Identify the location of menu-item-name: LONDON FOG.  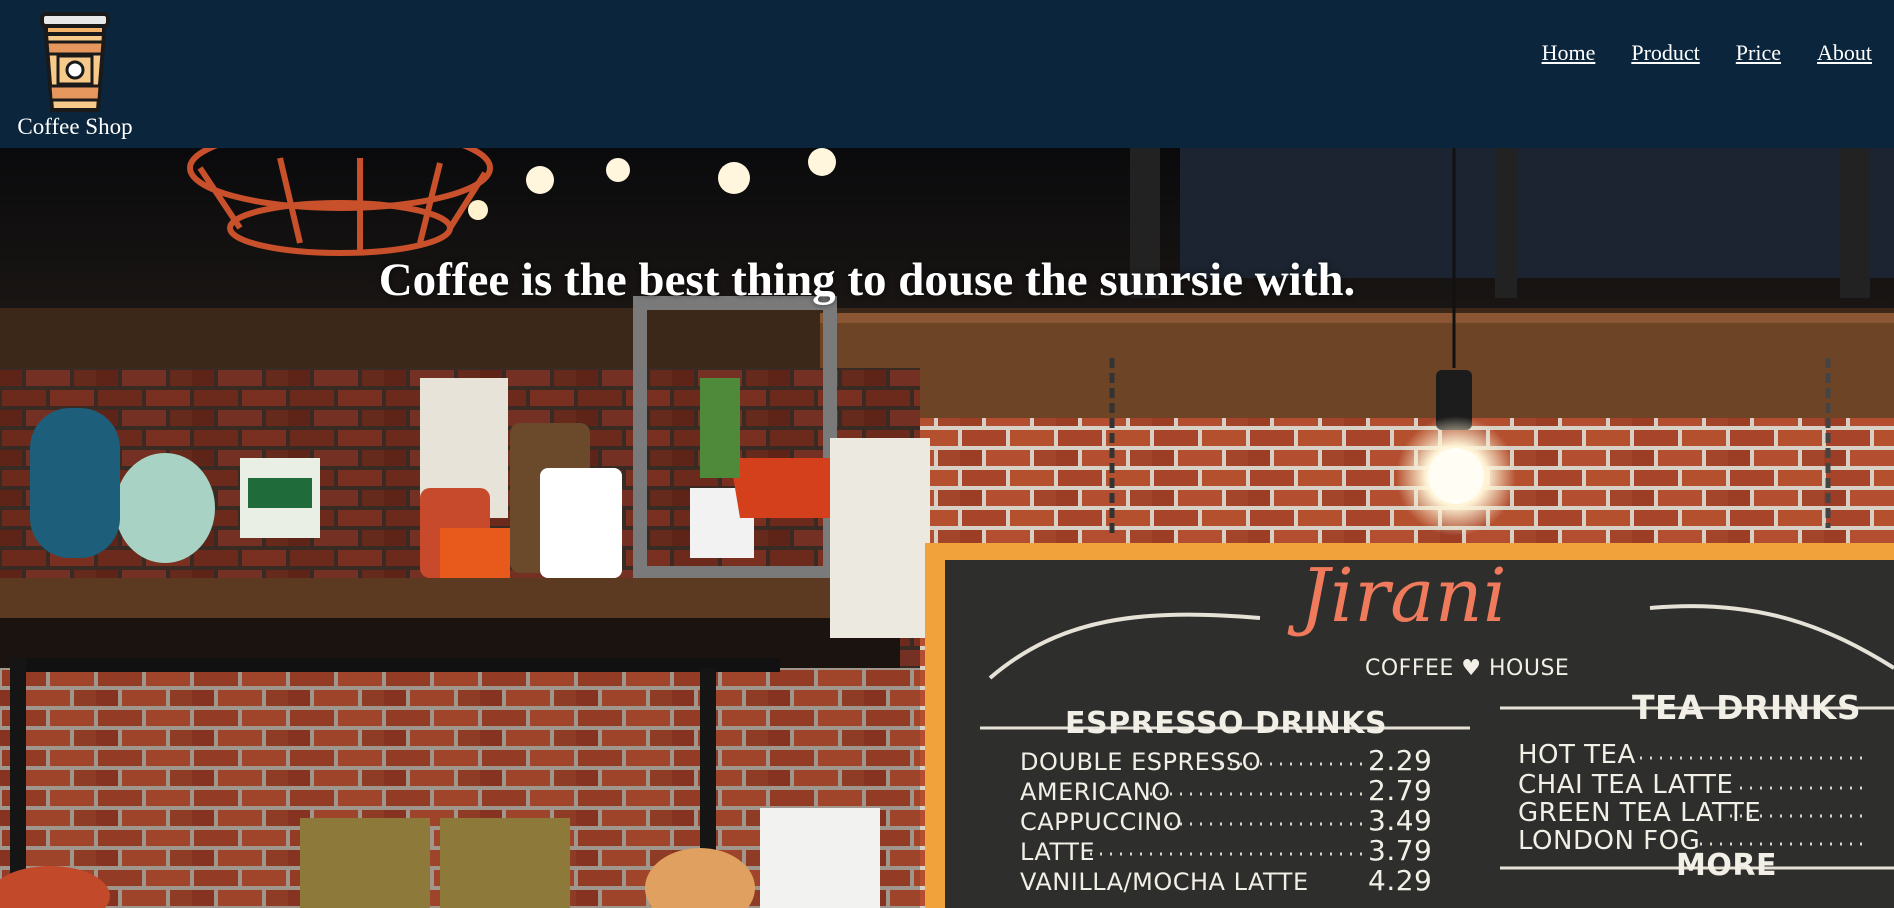
(1609, 841).